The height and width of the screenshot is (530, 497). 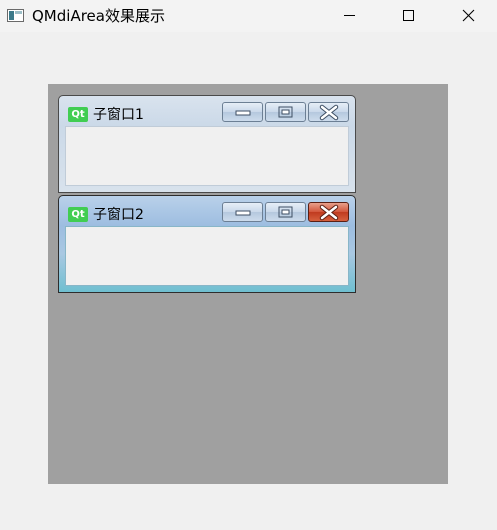 I want to click on subwindow-2-title: 子窗口2, so click(x=118, y=215).